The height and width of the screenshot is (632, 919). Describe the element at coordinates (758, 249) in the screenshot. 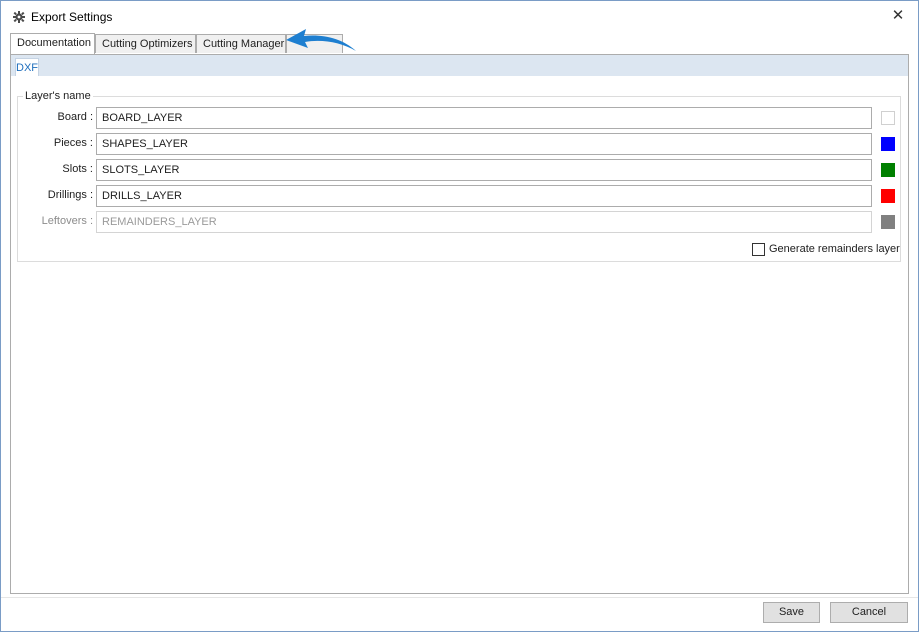

I see `checkbox-box` at that location.